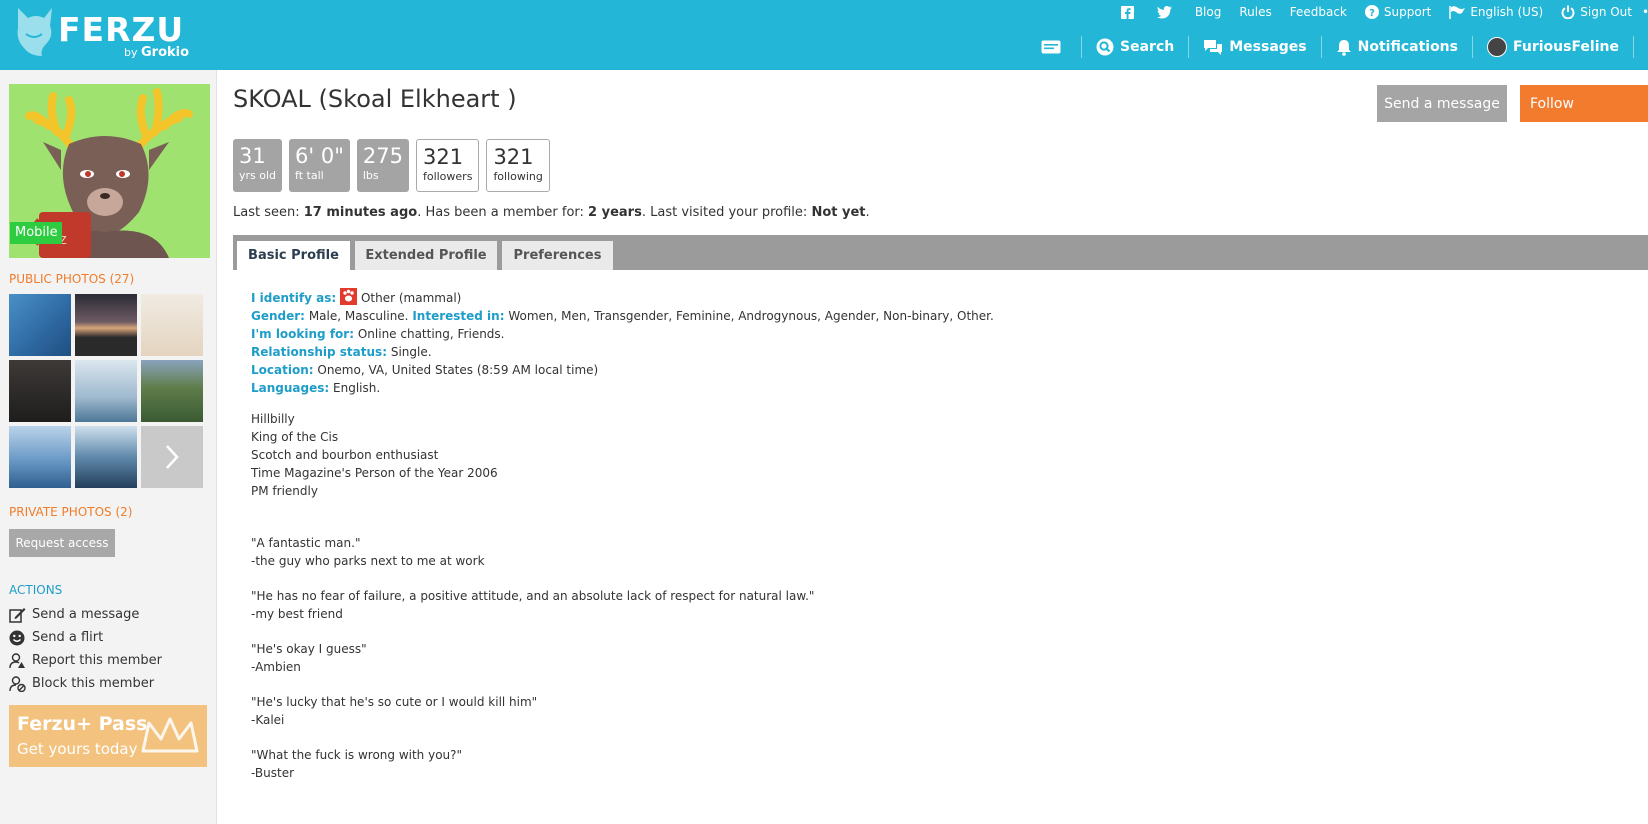 Image resolution: width=1648 pixels, height=824 pixels. I want to click on bio-line: Hillbilly, so click(273, 419).